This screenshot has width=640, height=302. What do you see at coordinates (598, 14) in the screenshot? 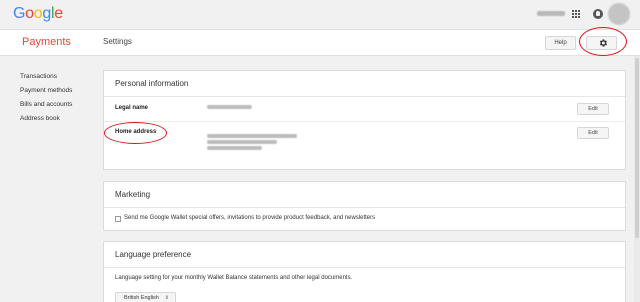
I see `notifications-icon` at bounding box center [598, 14].